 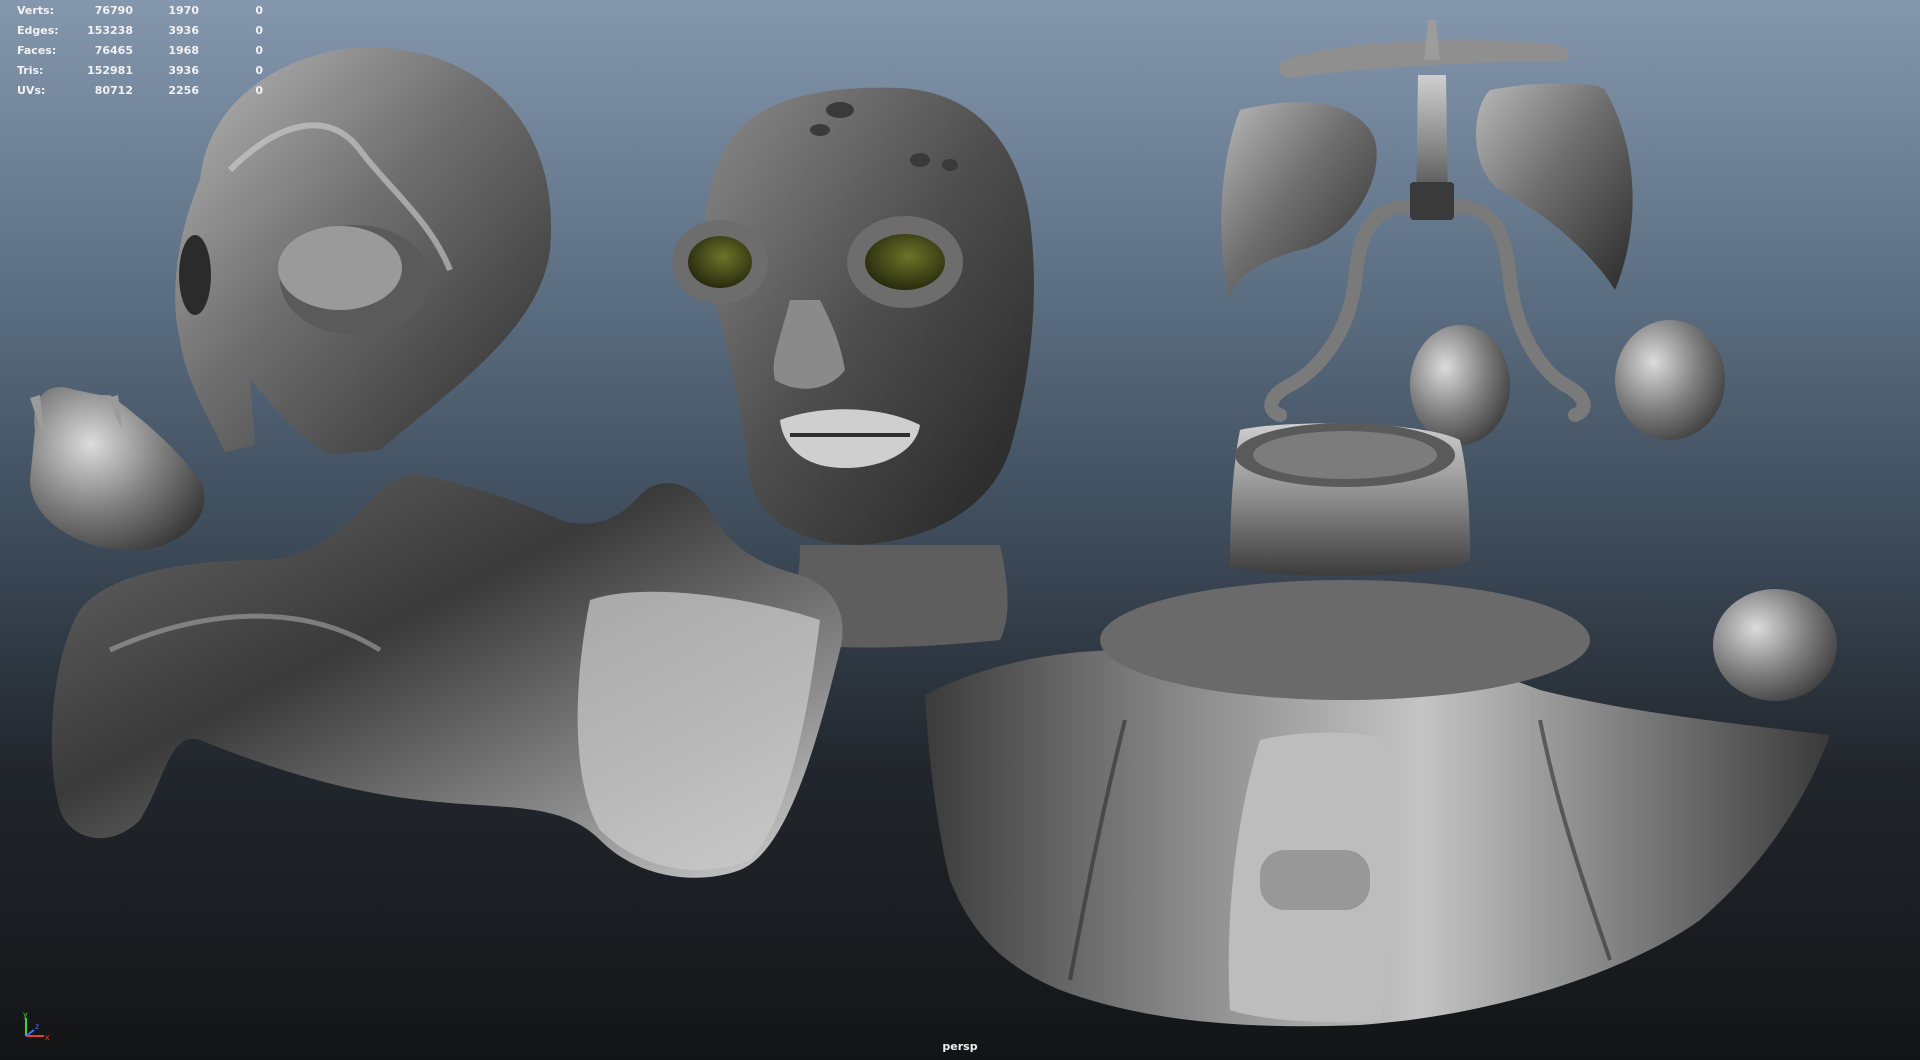 I want to click on collar-ring-mesh, so click(x=1345, y=561).